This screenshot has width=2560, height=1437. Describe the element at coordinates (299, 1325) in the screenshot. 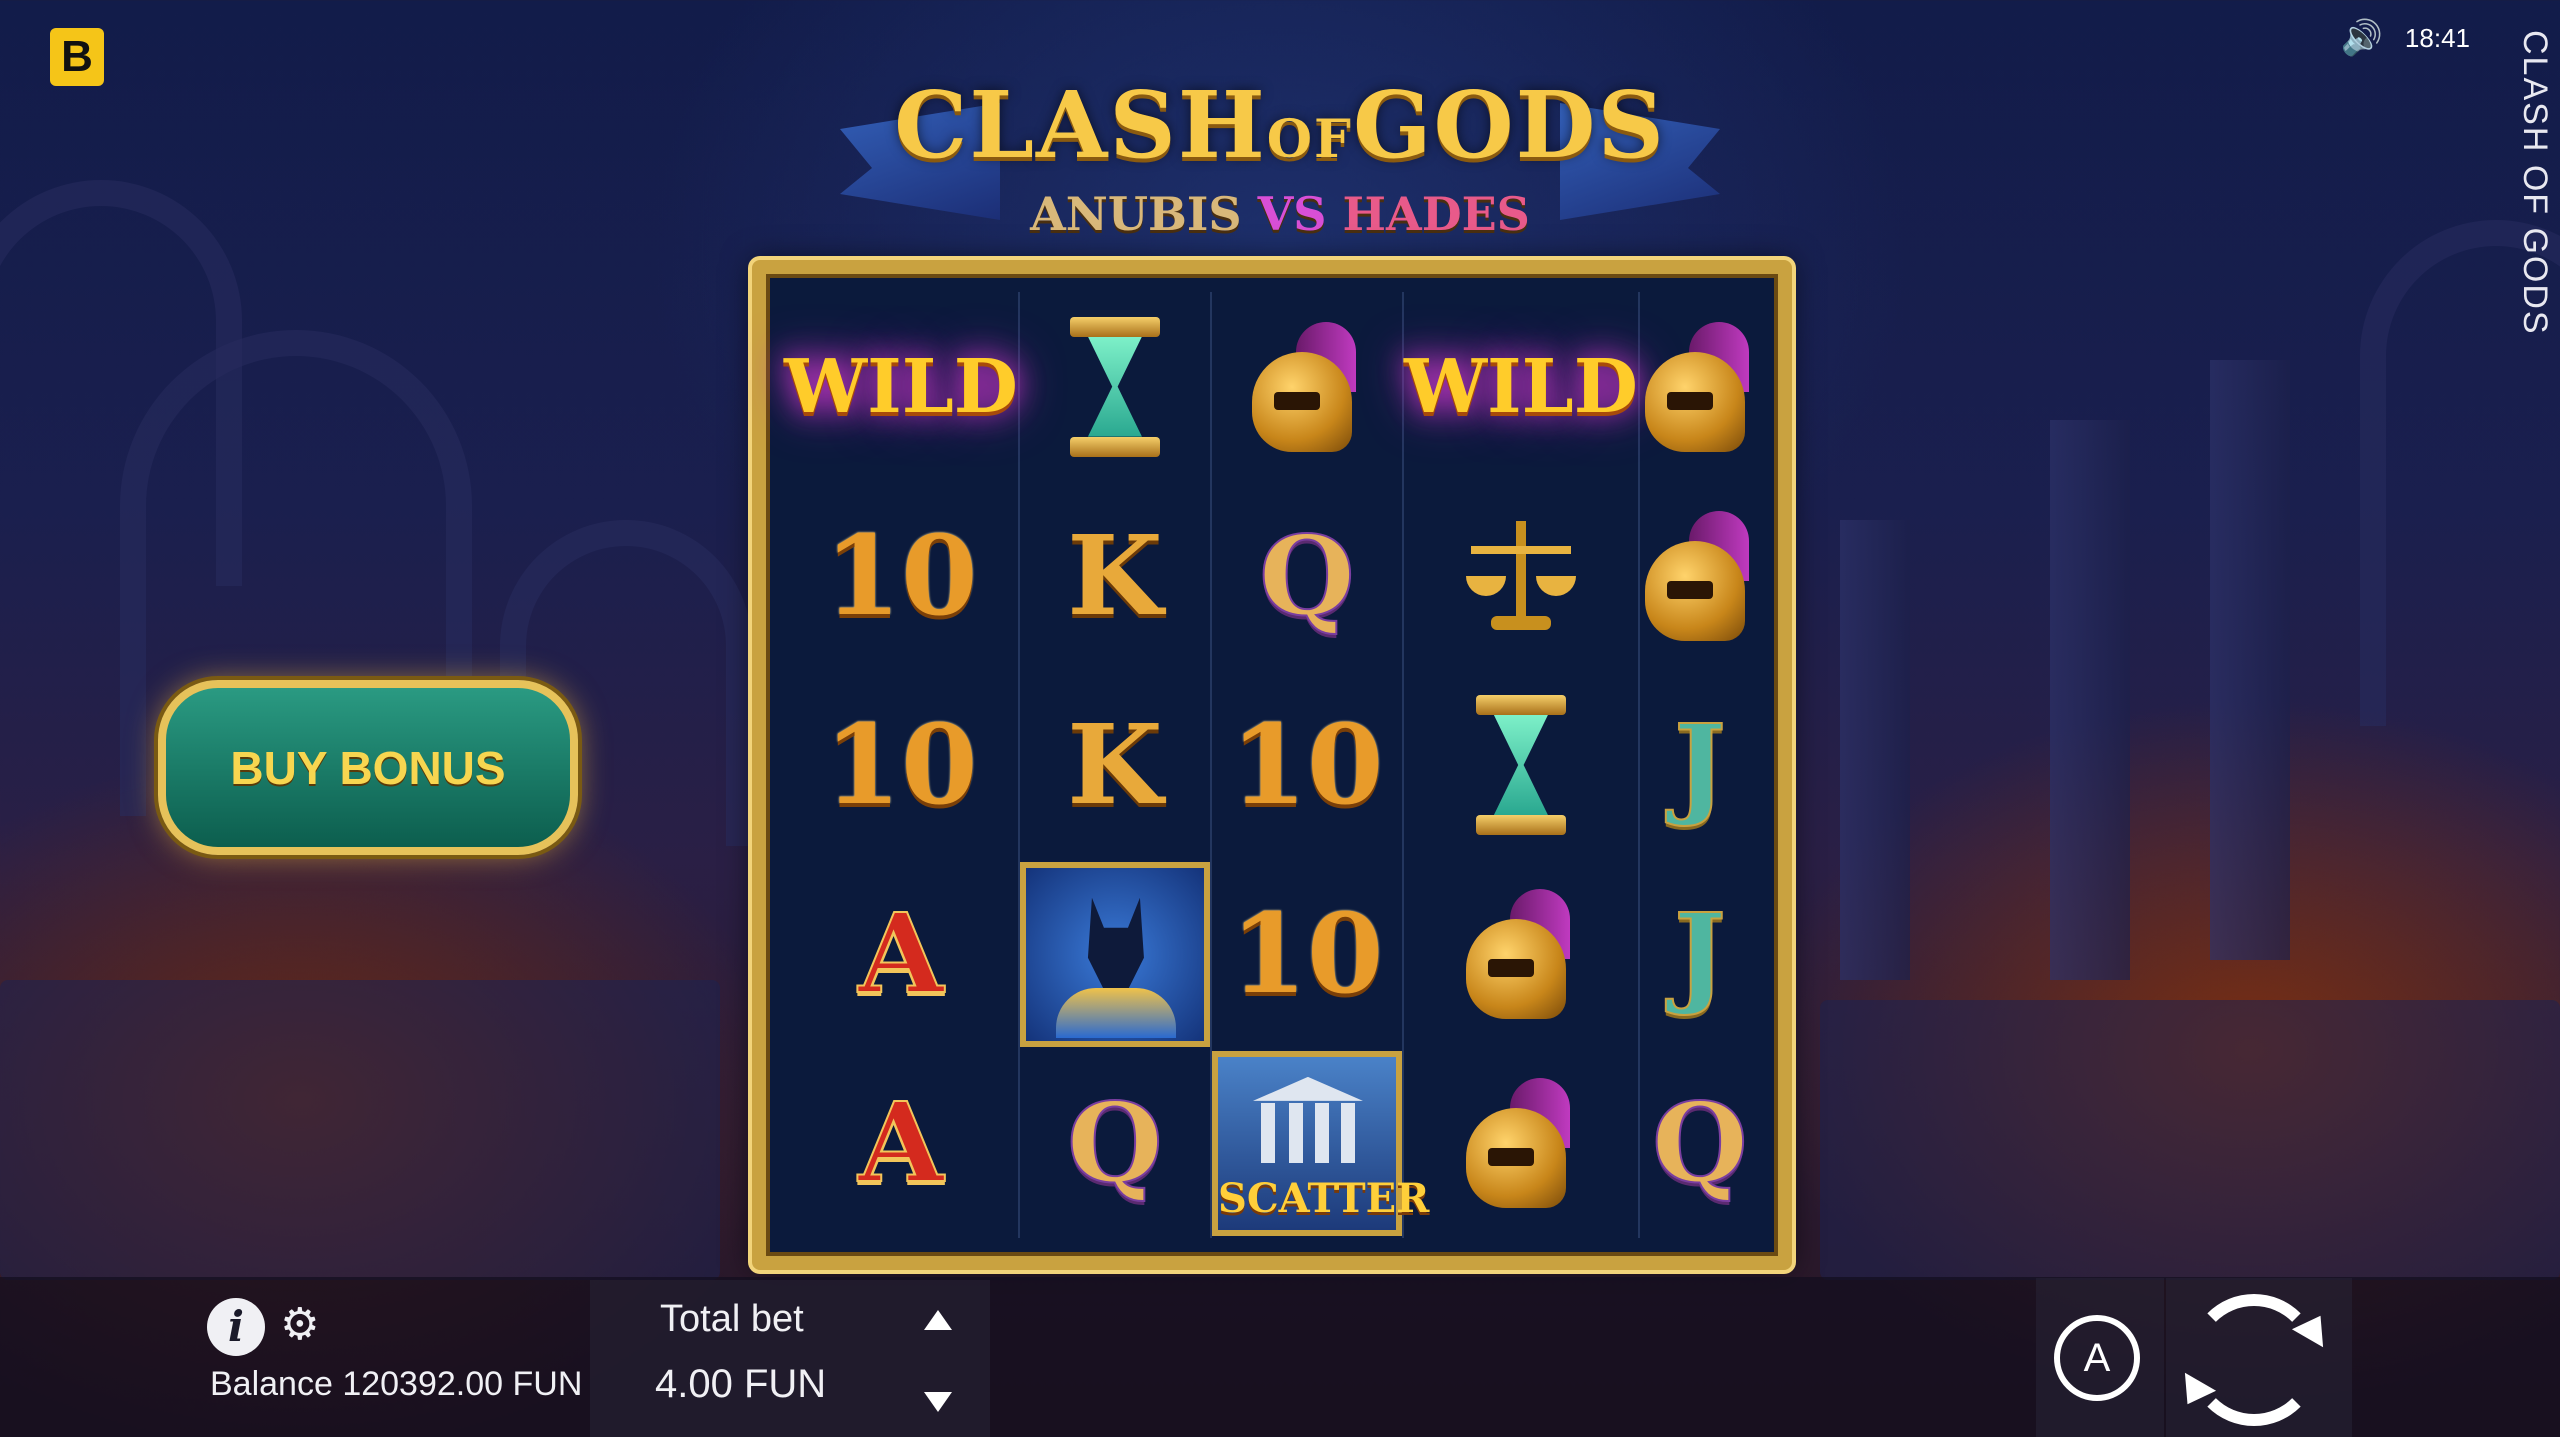

I see `gear-icon: ⚙` at that location.